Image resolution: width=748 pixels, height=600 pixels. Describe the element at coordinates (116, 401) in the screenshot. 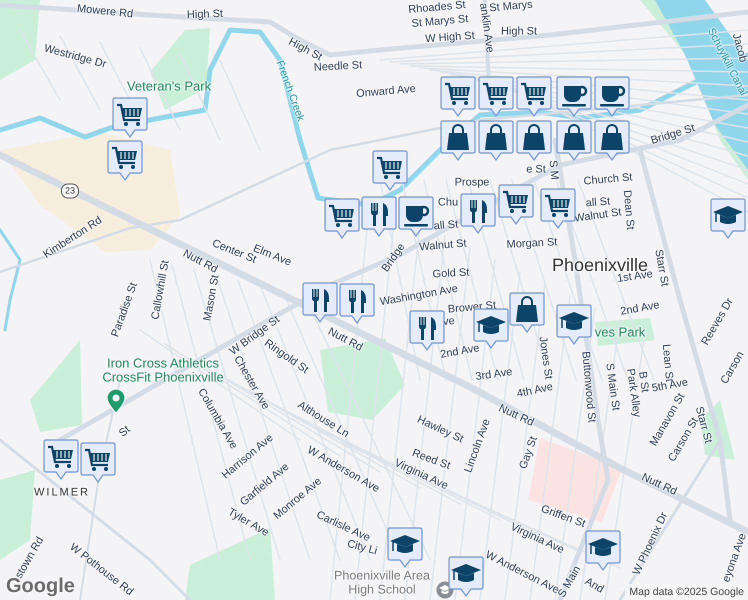

I see `location-pin-icon` at that location.